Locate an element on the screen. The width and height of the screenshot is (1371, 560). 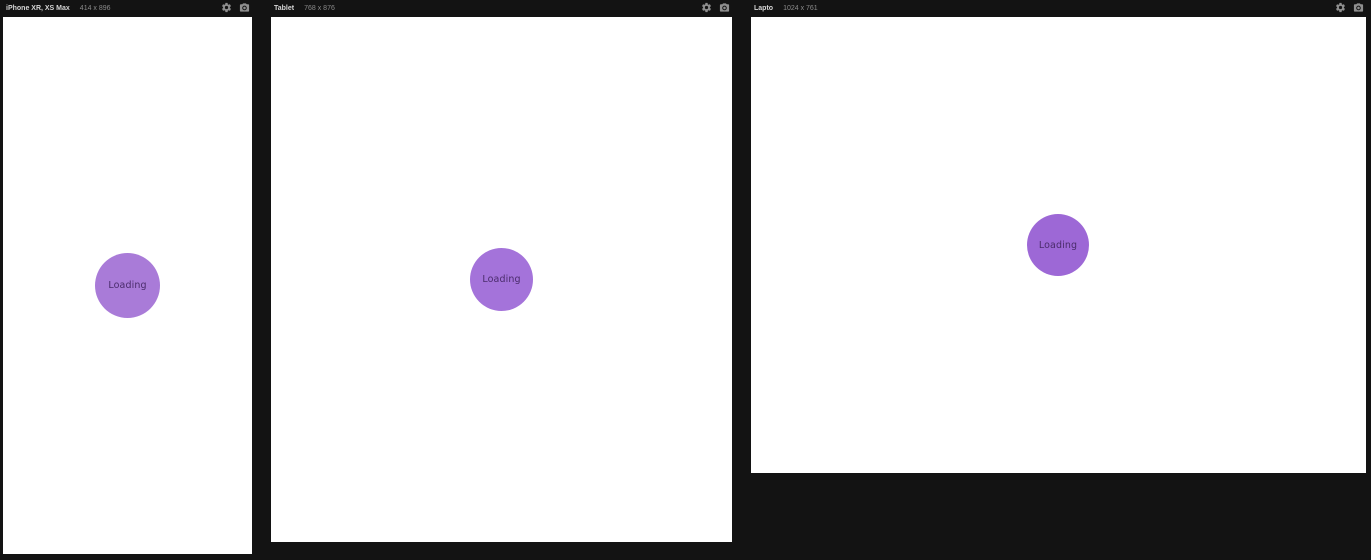
device-header: Tablet 768 x 876 is located at coordinates (501, 8).